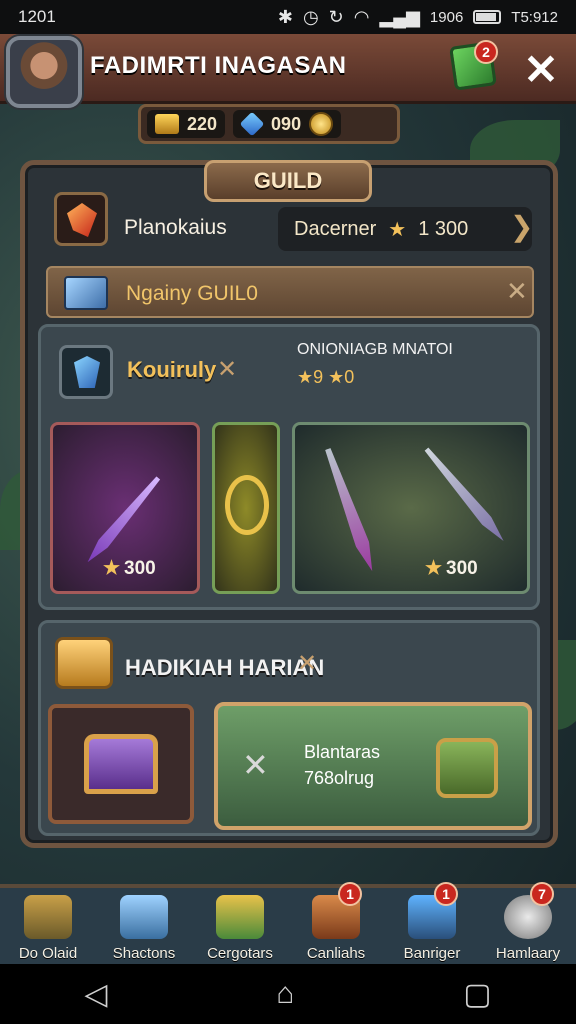 The width and height of the screenshot is (576, 1024). I want to click on section-title: Kouiruly, so click(172, 369).